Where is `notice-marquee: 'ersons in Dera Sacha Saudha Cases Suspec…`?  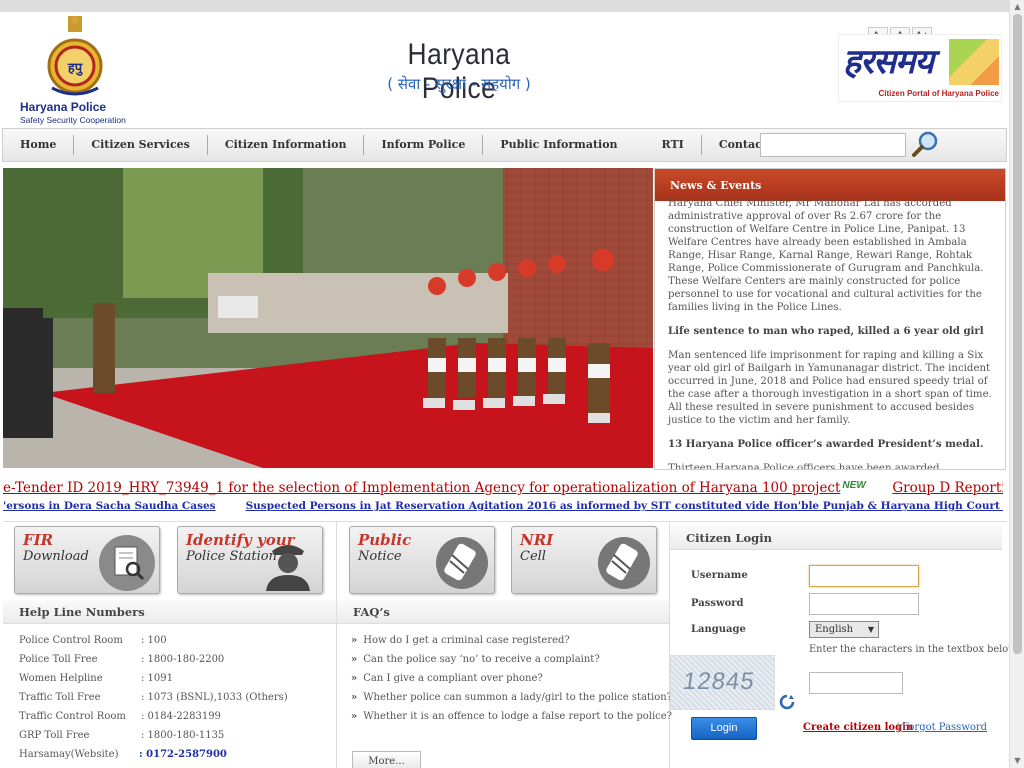 notice-marquee: 'ersons in Dera Sacha Saudha Cases Suspec… is located at coordinates (503, 507).